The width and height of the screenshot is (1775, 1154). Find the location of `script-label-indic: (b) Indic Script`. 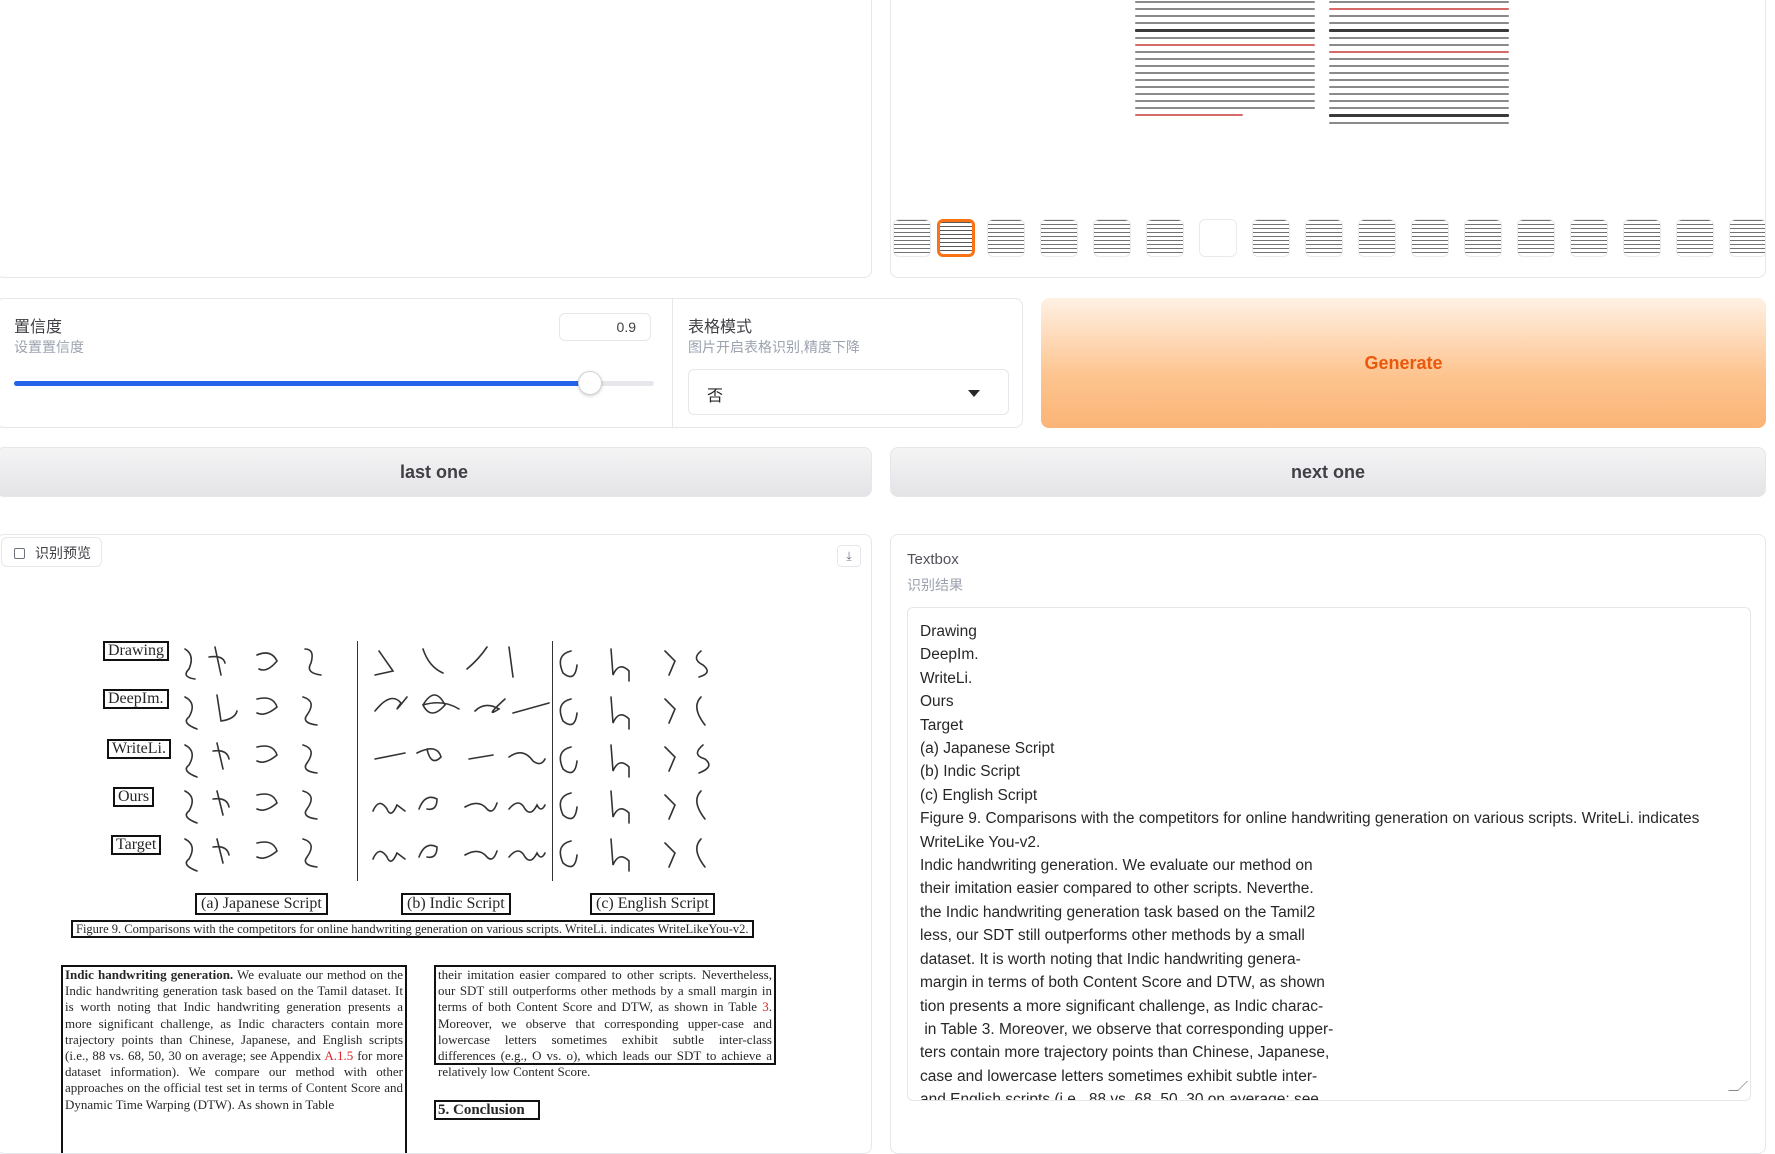

script-label-indic: (b) Indic Script is located at coordinates (456, 904).